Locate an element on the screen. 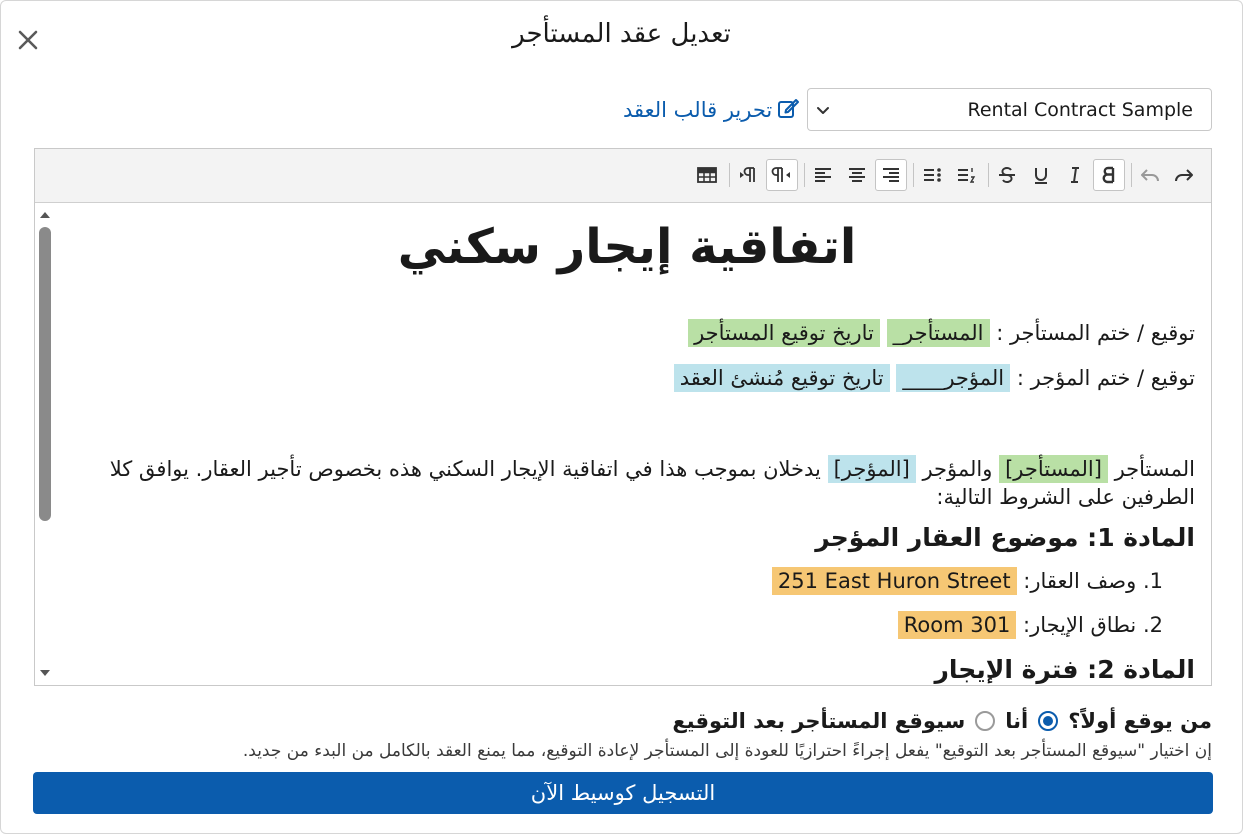 Image resolution: width=1243 pixels, height=834 pixels. tenant-date-field: تاريخ توقيع المستأجر is located at coordinates (784, 333).